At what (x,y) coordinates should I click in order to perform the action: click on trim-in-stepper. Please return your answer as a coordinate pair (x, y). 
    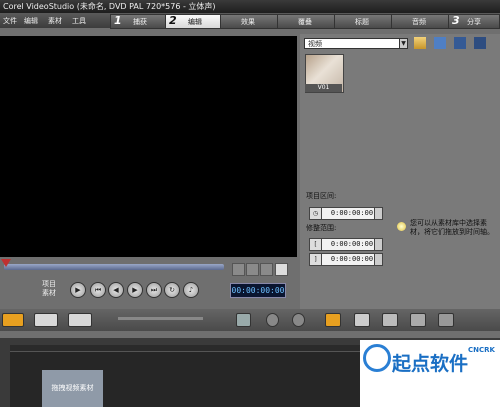
    Looking at the image, I should click on (378, 244).